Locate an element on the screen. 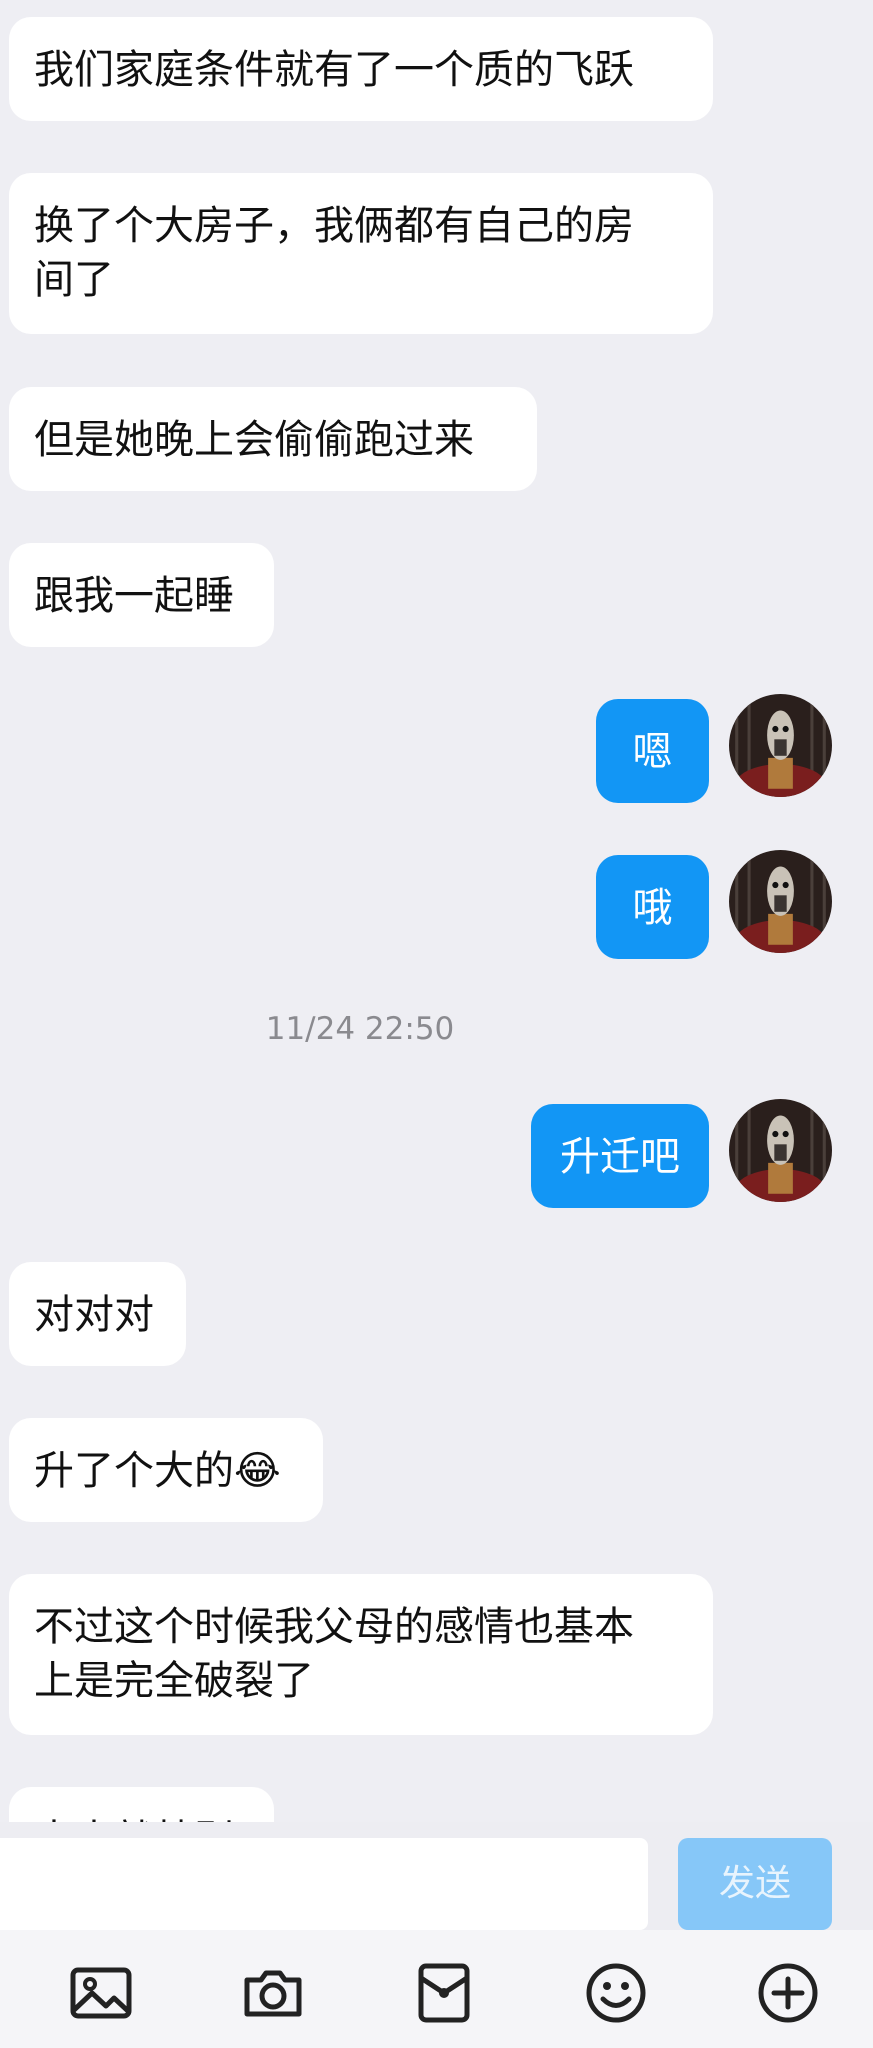 Image resolution: width=873 pixels, height=2048 pixels. message-bubble: 换了个大房子，我俩都有自己的房 间了 is located at coordinates (361, 253).